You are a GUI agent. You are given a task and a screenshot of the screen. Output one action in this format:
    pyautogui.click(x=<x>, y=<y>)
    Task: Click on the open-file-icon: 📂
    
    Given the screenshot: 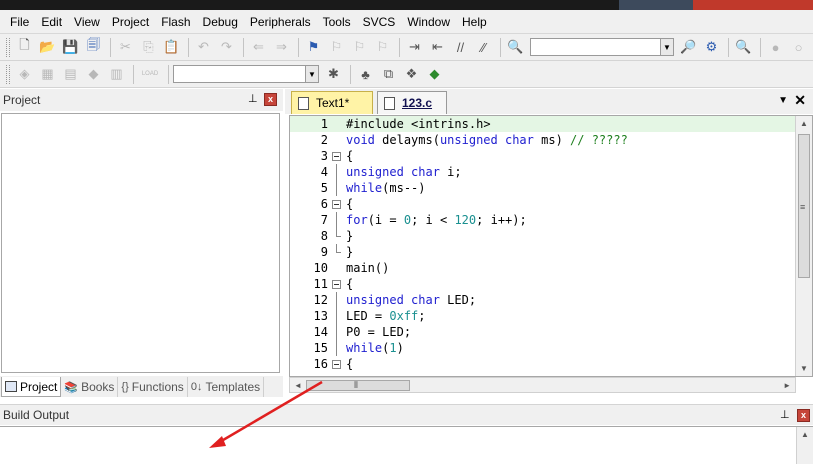 What is the action you would take?
    pyautogui.click(x=47, y=47)
    